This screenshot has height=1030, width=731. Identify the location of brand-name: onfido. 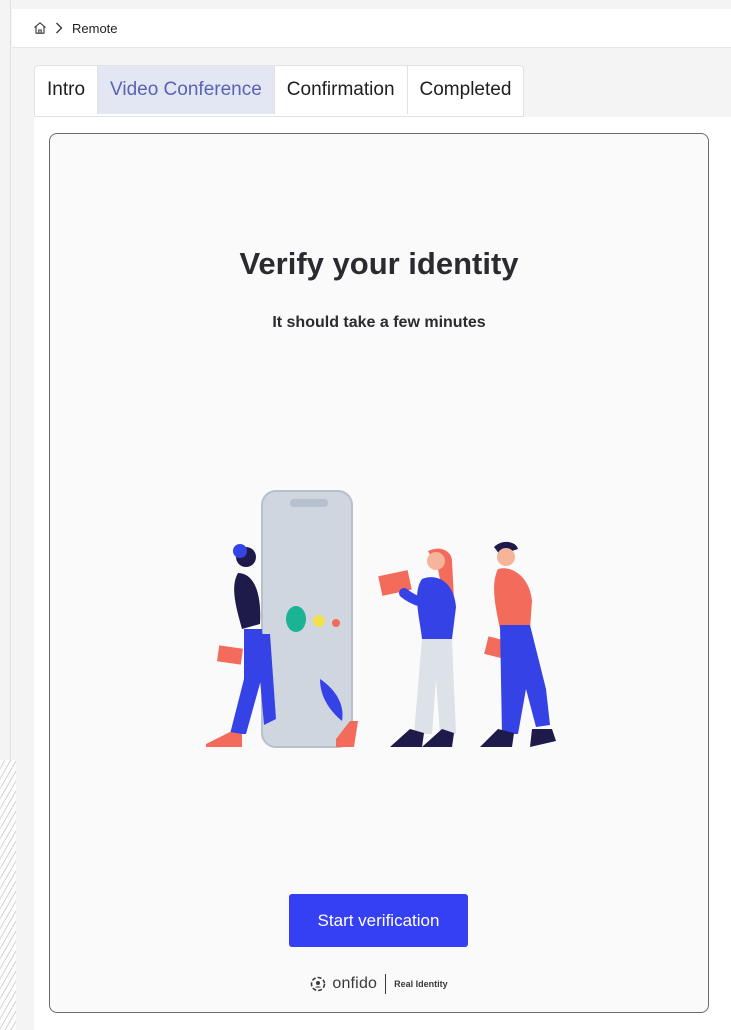
(355, 983).